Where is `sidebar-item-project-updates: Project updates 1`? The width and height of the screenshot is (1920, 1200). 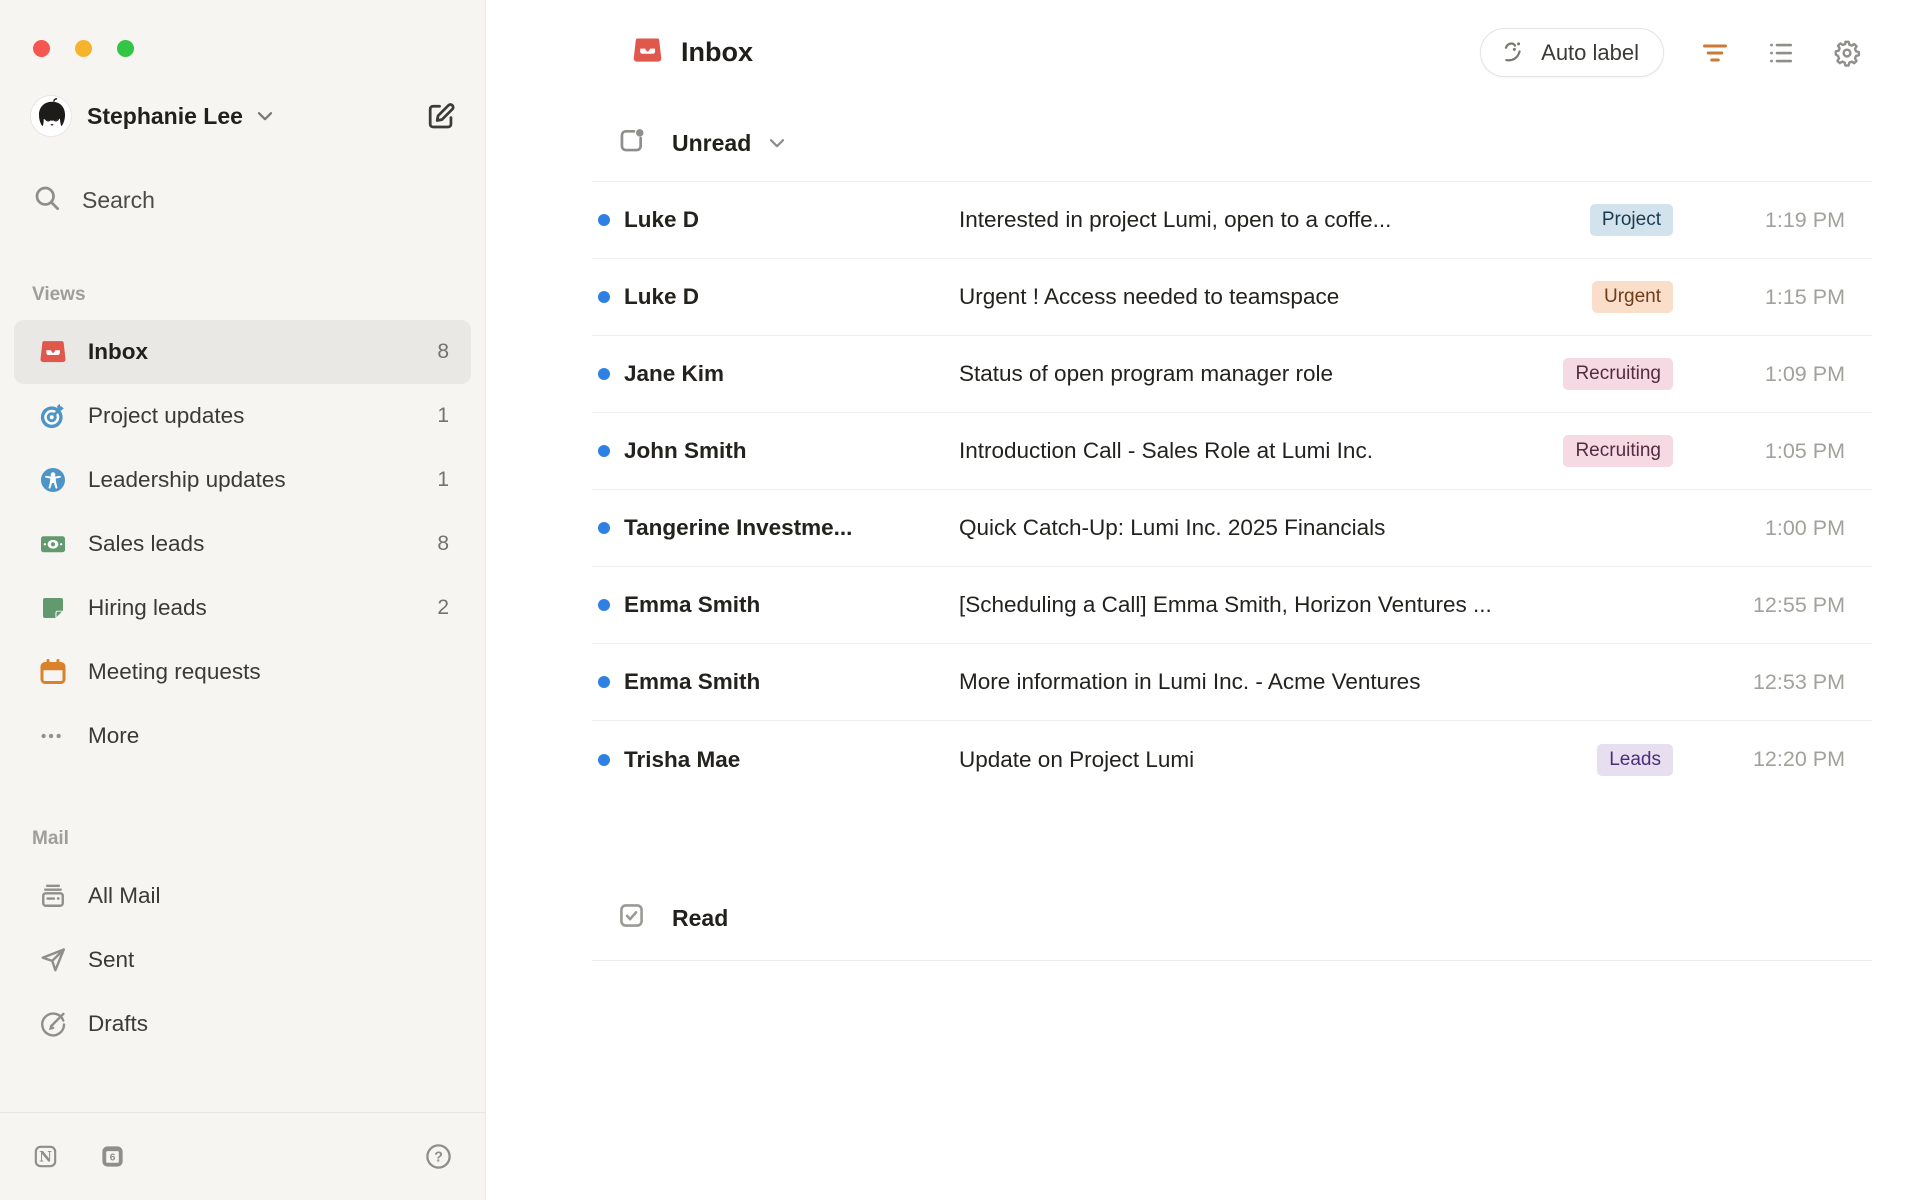 sidebar-item-project-updates: Project updates 1 is located at coordinates (242, 416).